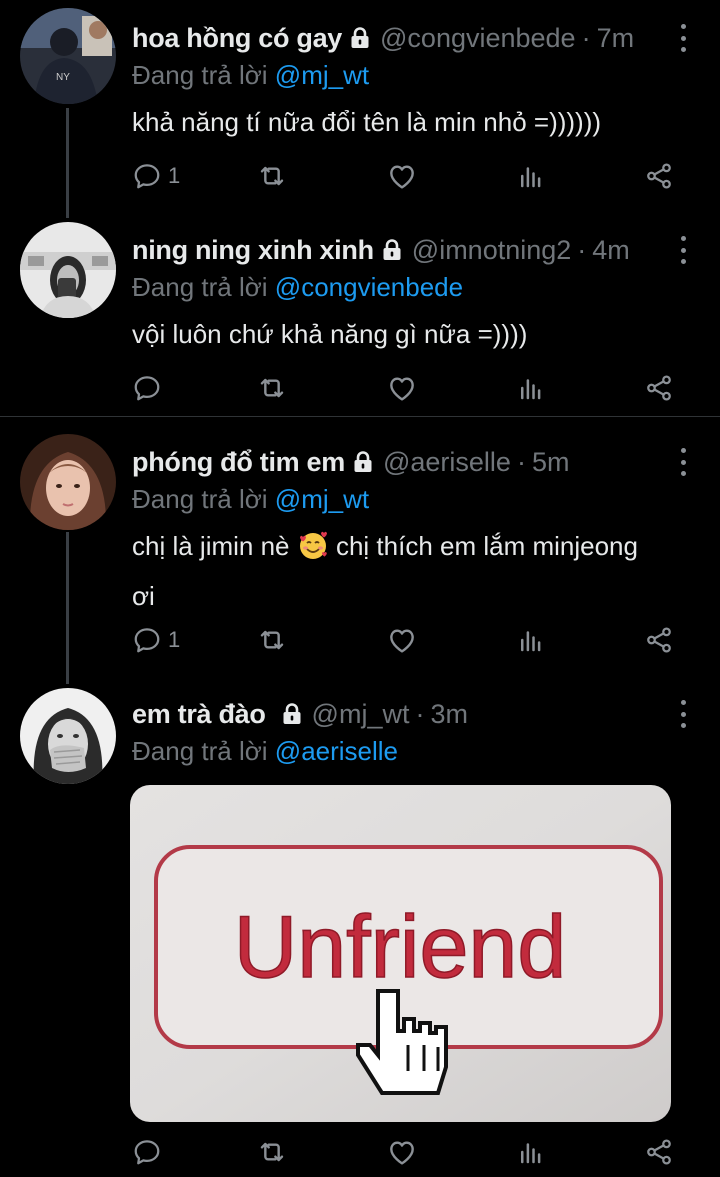 Image resolution: width=720 pixels, height=1177 pixels. I want to click on reply-mention: @aeriselle, so click(336, 751).